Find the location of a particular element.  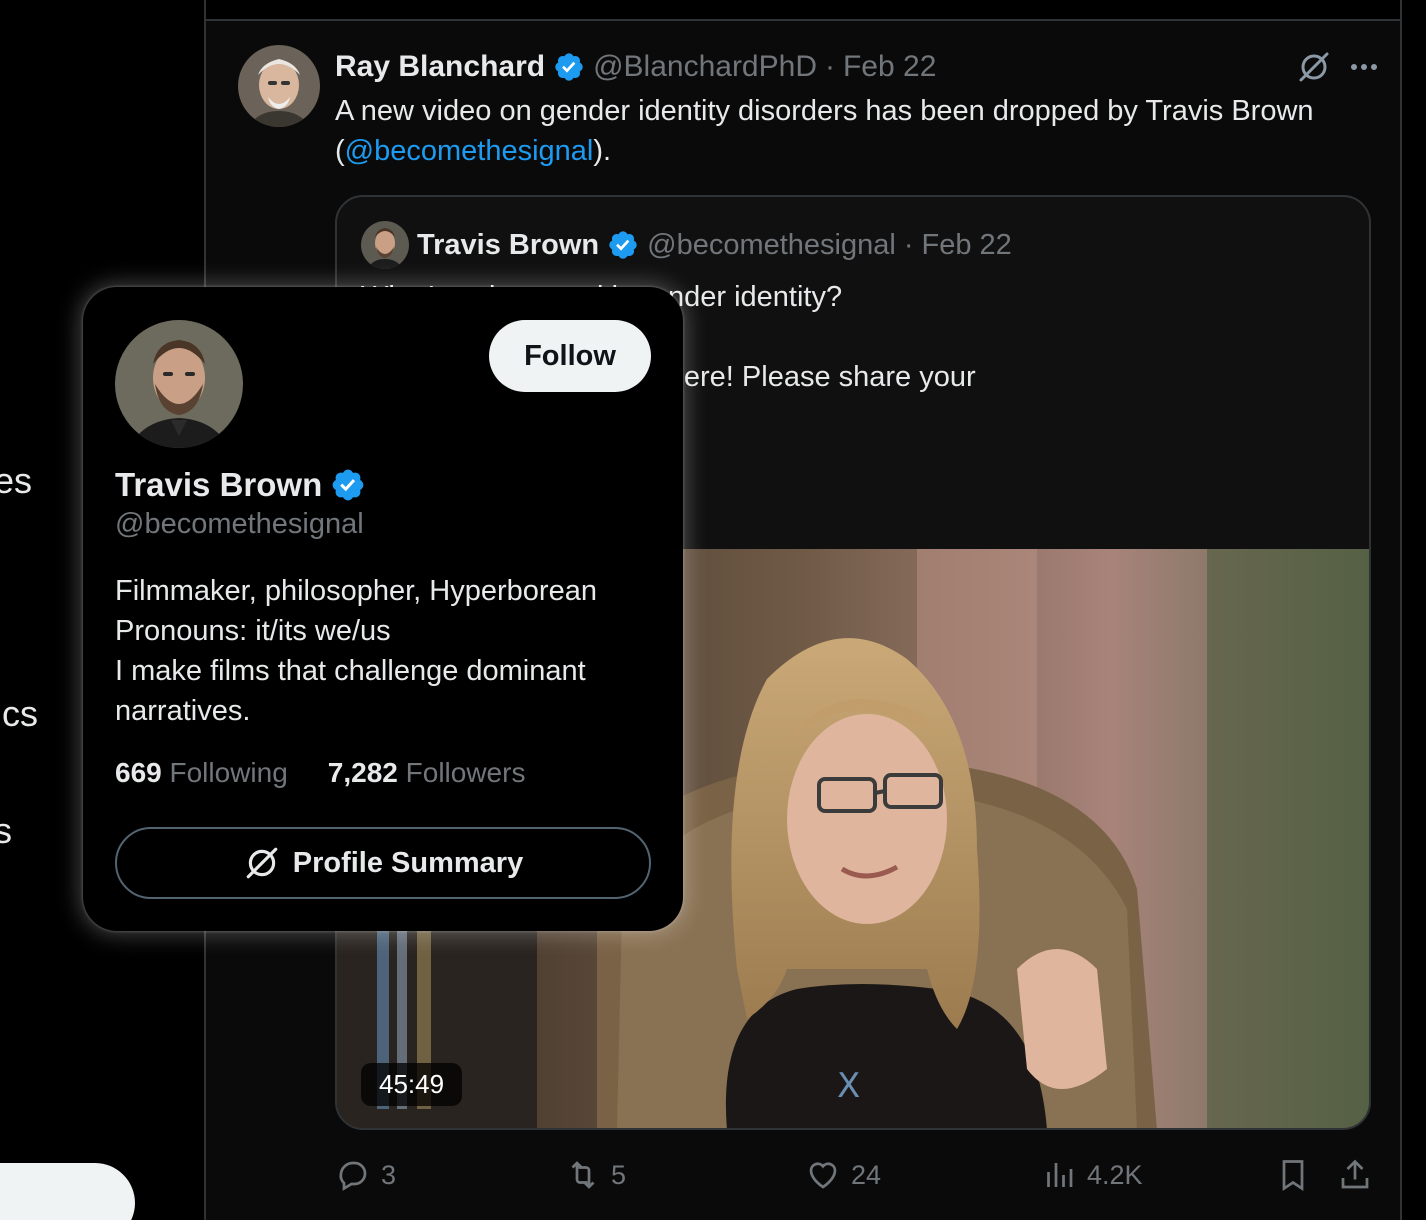

views-count: 4.2K is located at coordinates (1115, 1174).